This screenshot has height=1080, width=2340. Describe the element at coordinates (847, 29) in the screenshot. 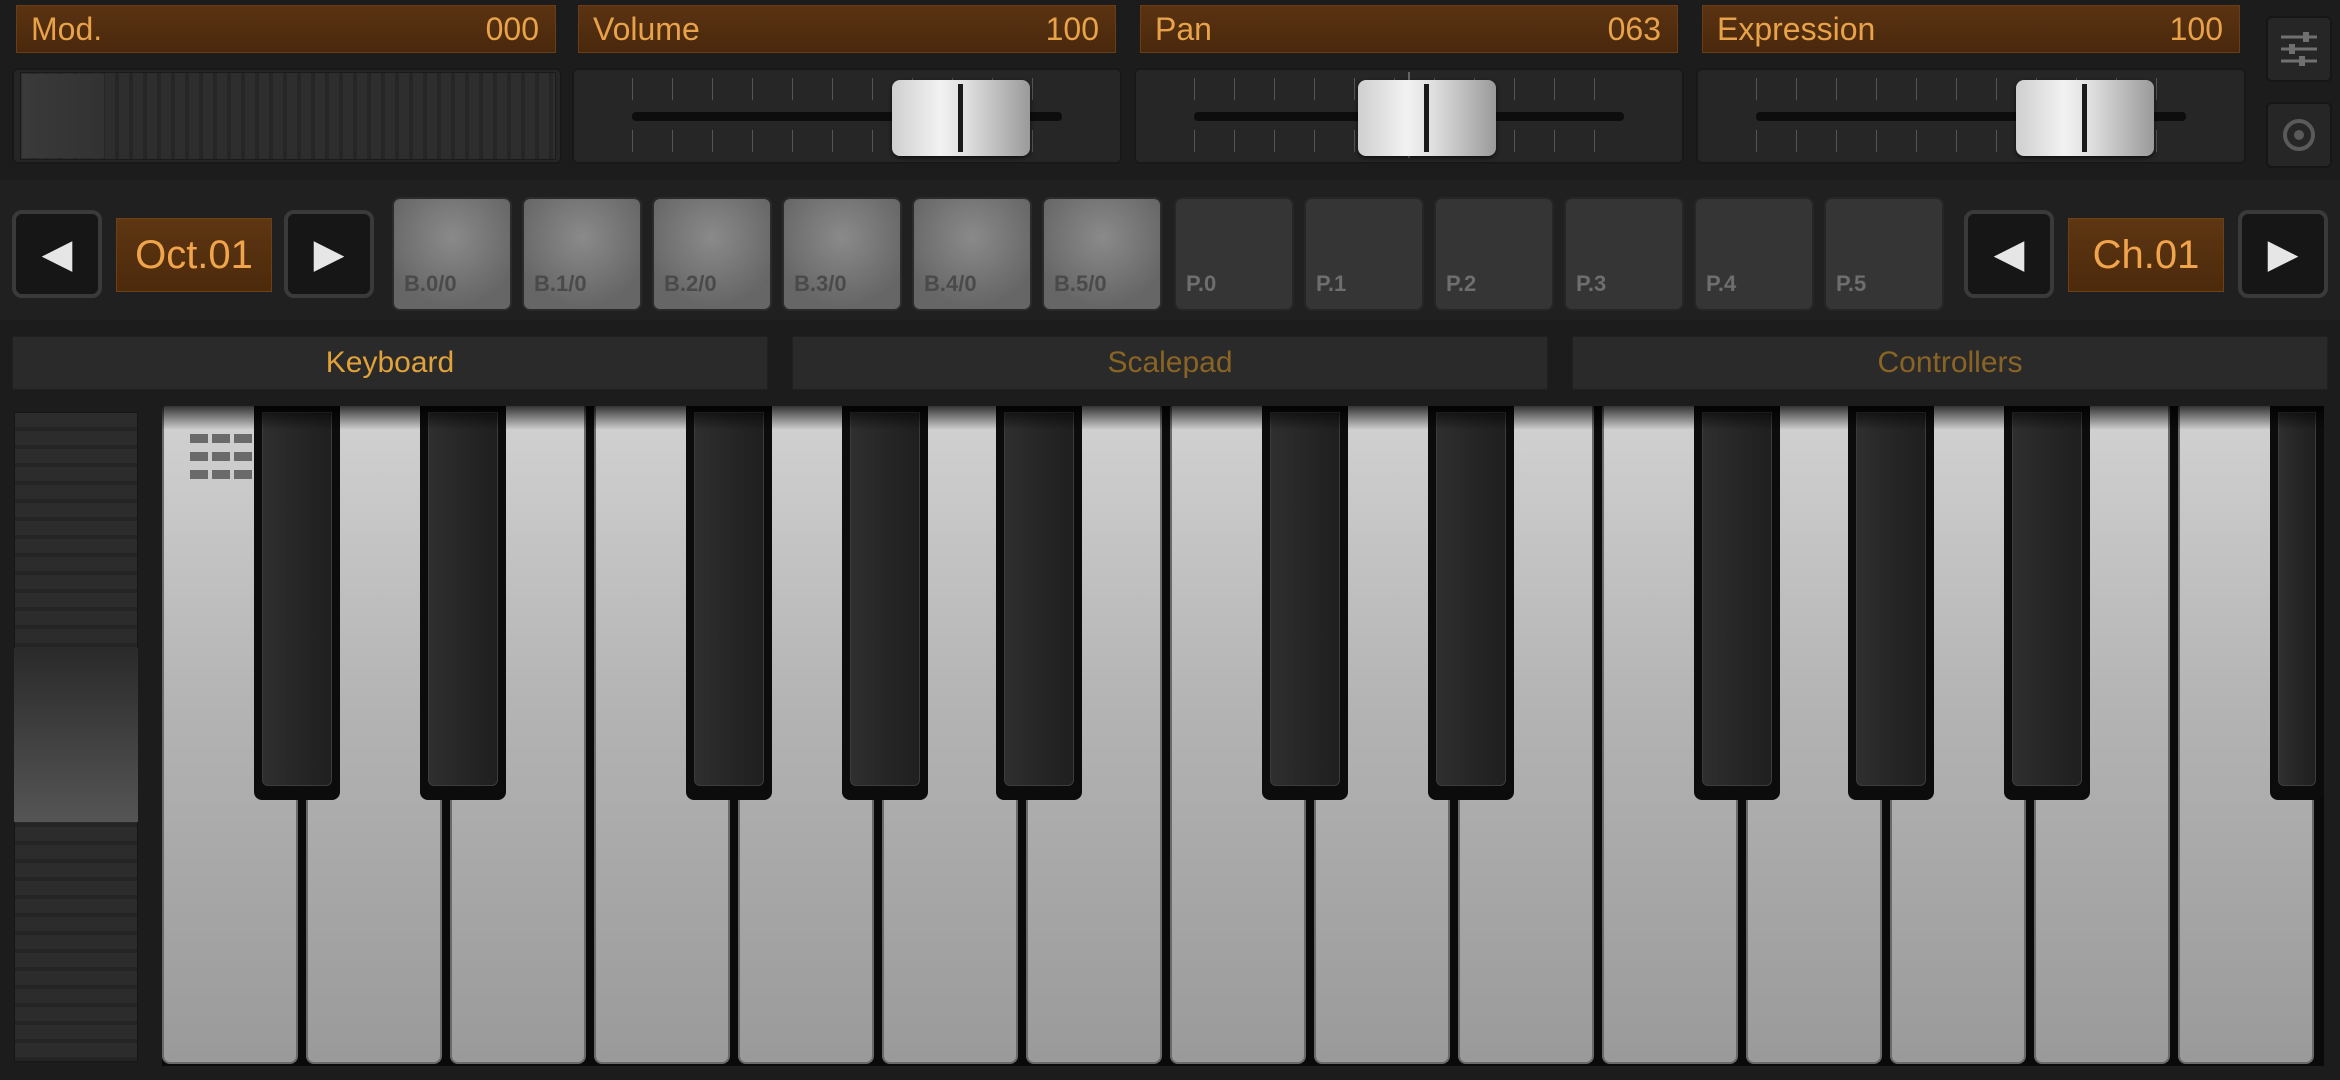

I see `volume-header: Volume 100` at that location.